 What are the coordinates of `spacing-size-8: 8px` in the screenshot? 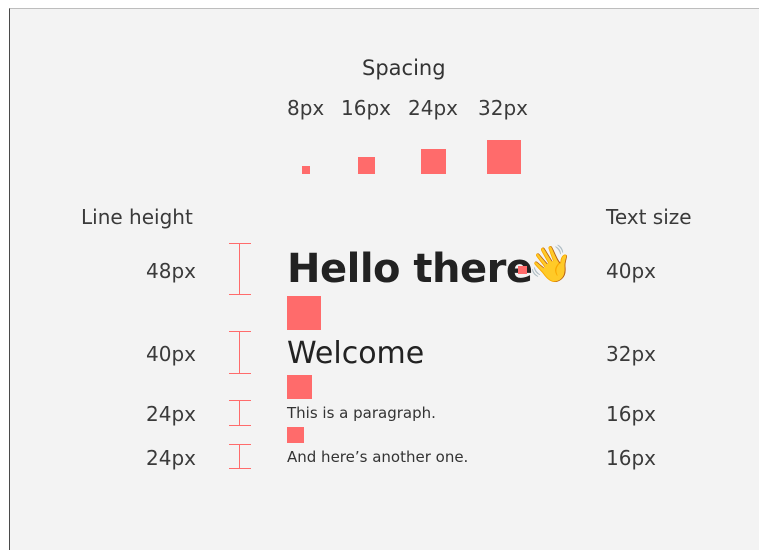 It's located at (306, 108).